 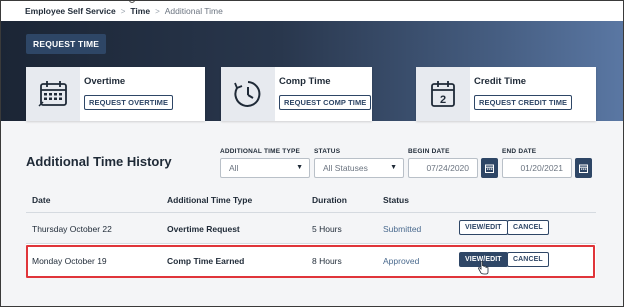 I want to click on status-filter-select: All Statuses ▼, so click(x=359, y=168).